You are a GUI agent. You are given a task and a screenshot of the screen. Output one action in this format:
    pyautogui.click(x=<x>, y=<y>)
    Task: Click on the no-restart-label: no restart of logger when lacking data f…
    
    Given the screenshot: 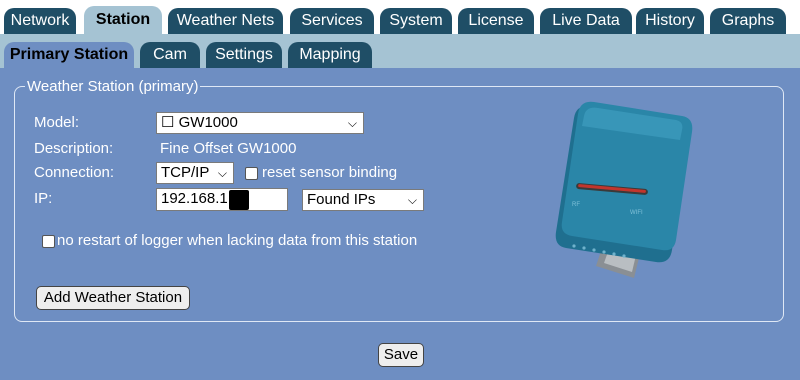 What is the action you would take?
    pyautogui.click(x=237, y=240)
    